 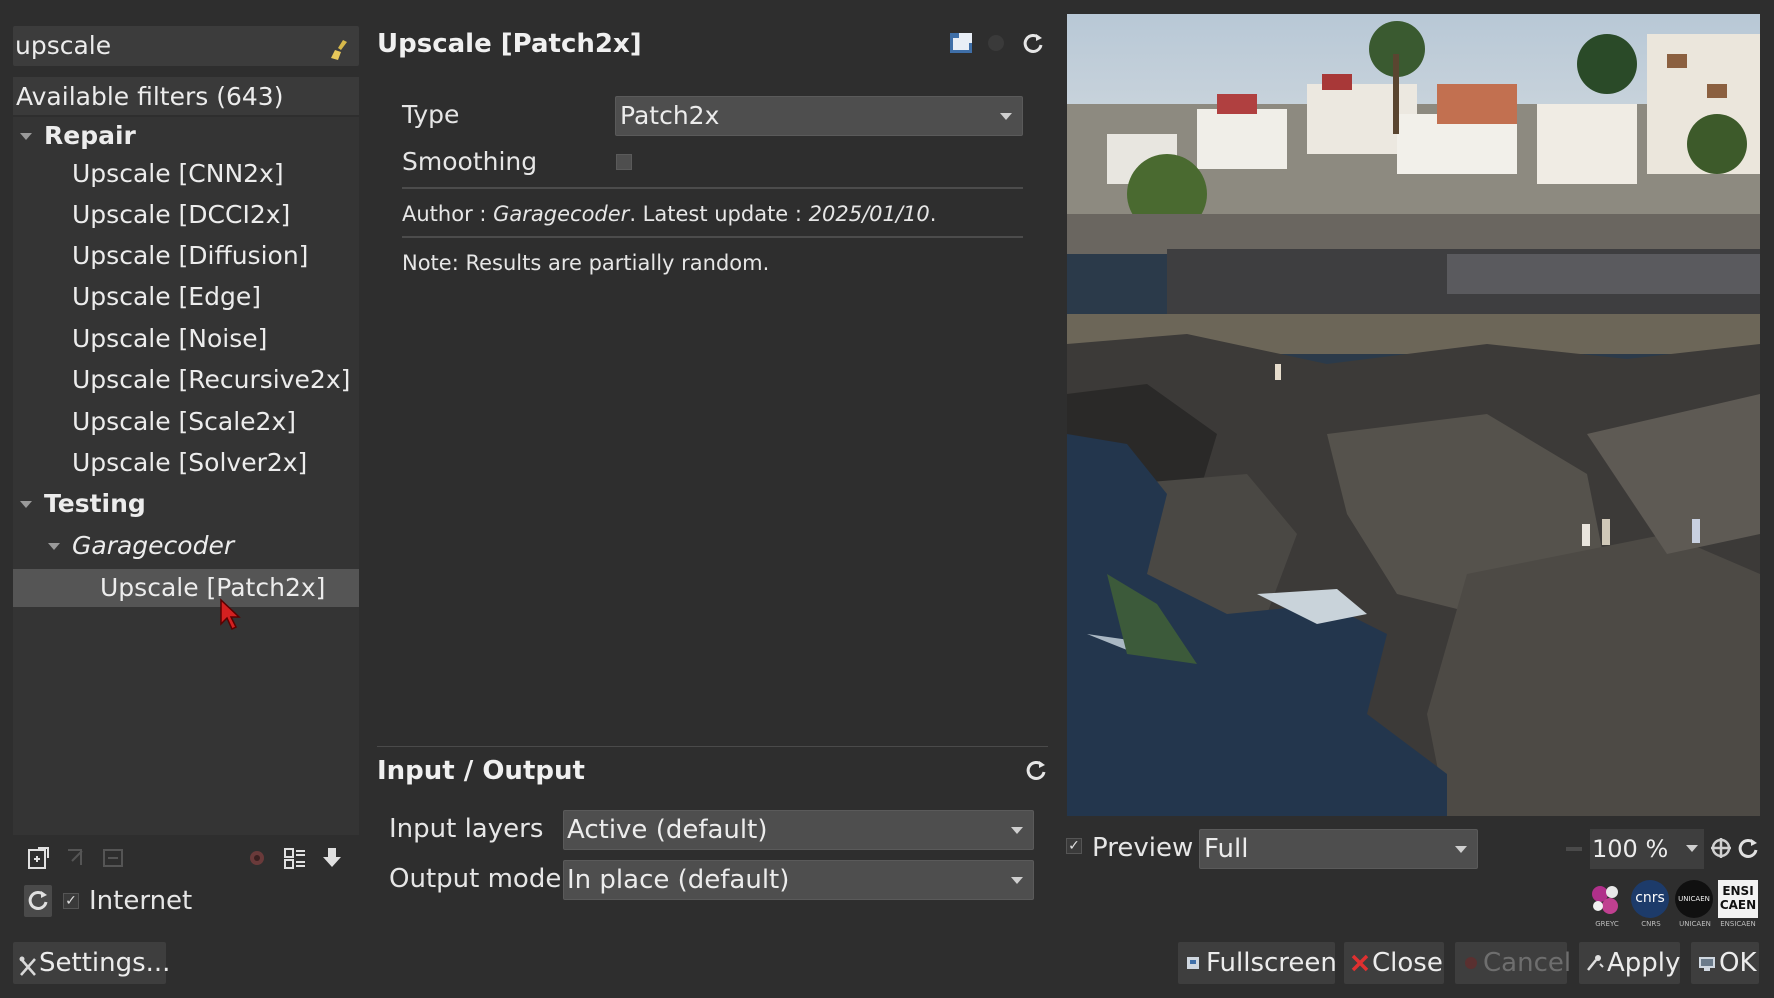 I want to click on list-view-icon, so click(x=295, y=858).